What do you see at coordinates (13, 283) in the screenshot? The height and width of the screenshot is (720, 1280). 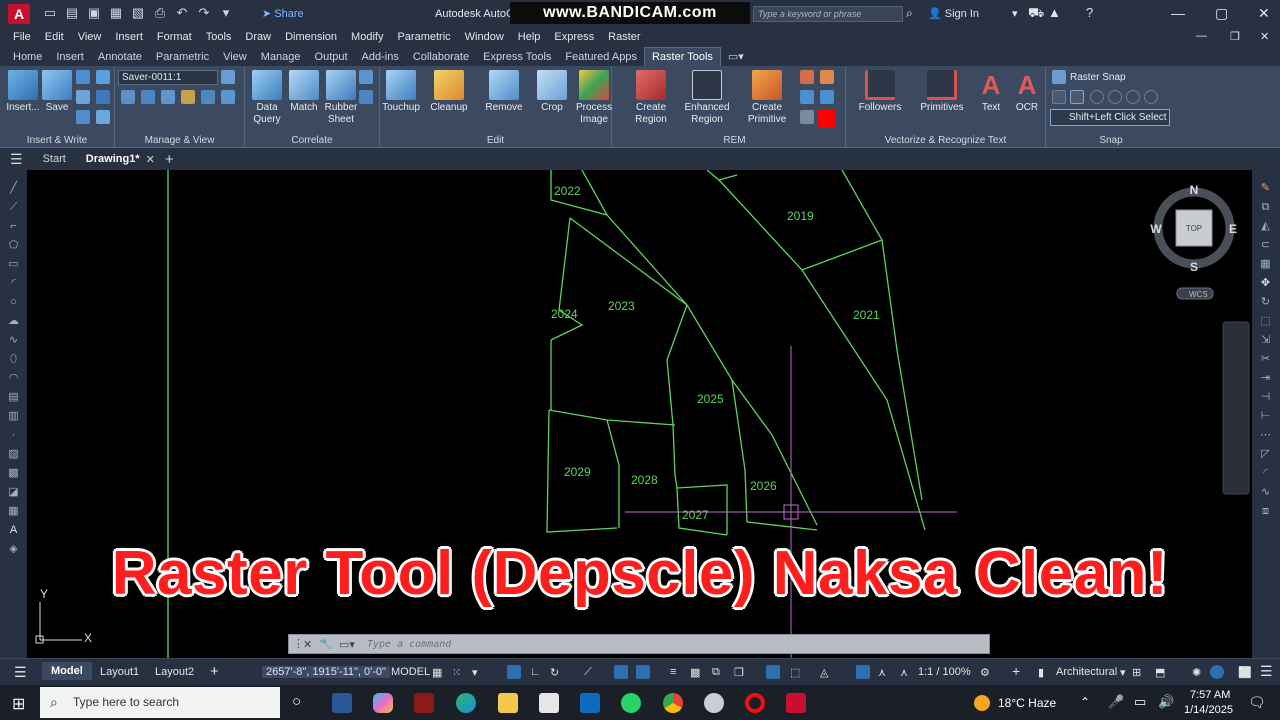 I see `arc-icon: ◜` at bounding box center [13, 283].